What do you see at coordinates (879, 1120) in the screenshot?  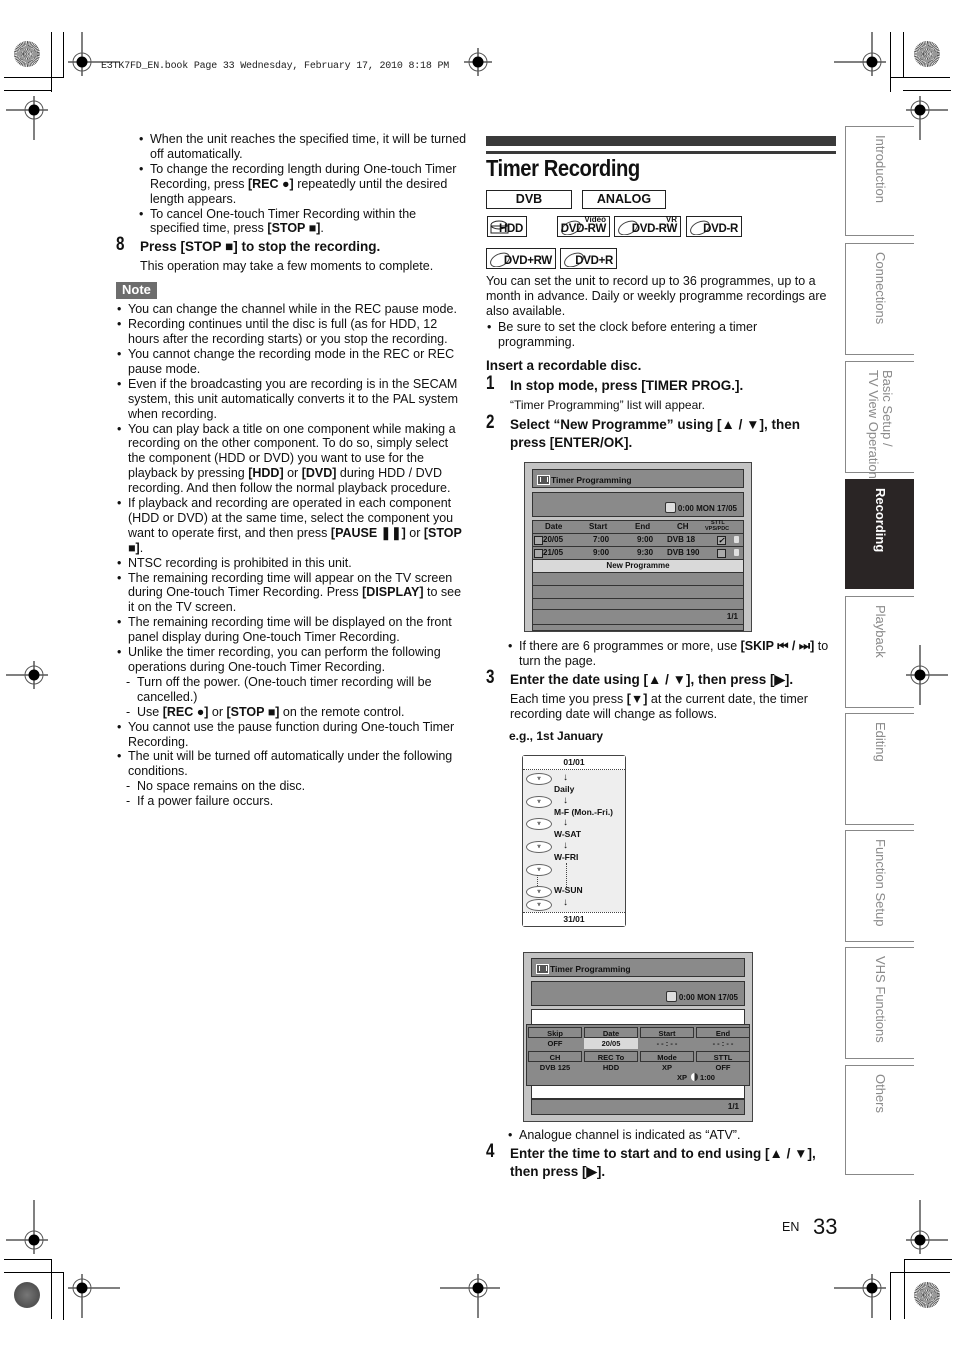 I see `tab-others: Others` at bounding box center [879, 1120].